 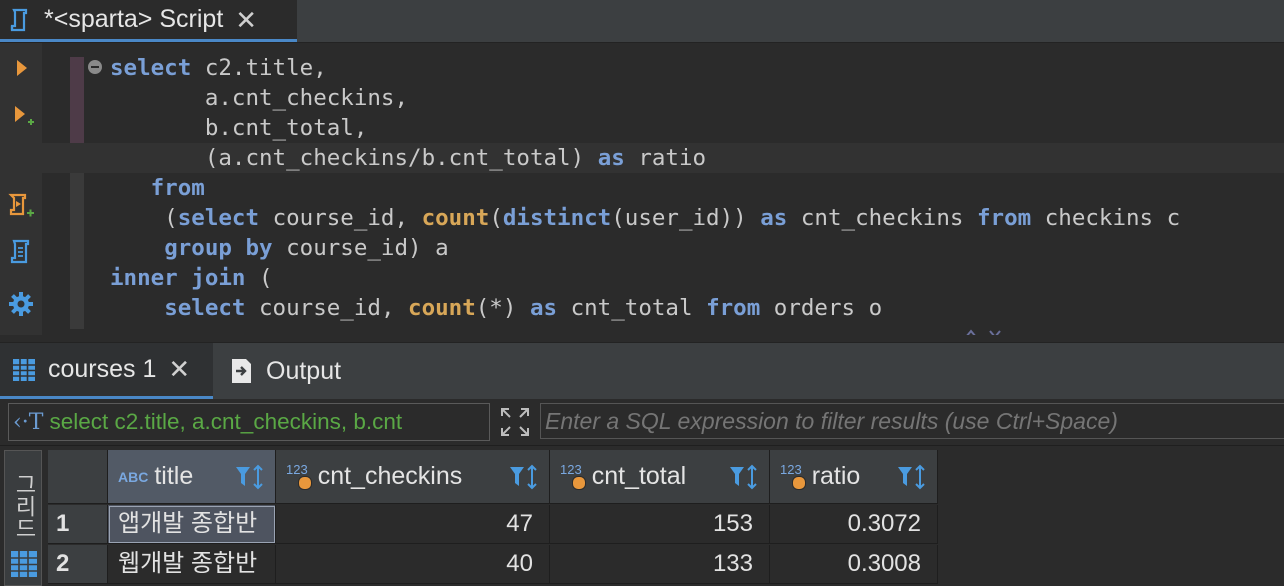 What do you see at coordinates (854, 477) in the screenshot?
I see `column-header-ratio: 123 ratio` at bounding box center [854, 477].